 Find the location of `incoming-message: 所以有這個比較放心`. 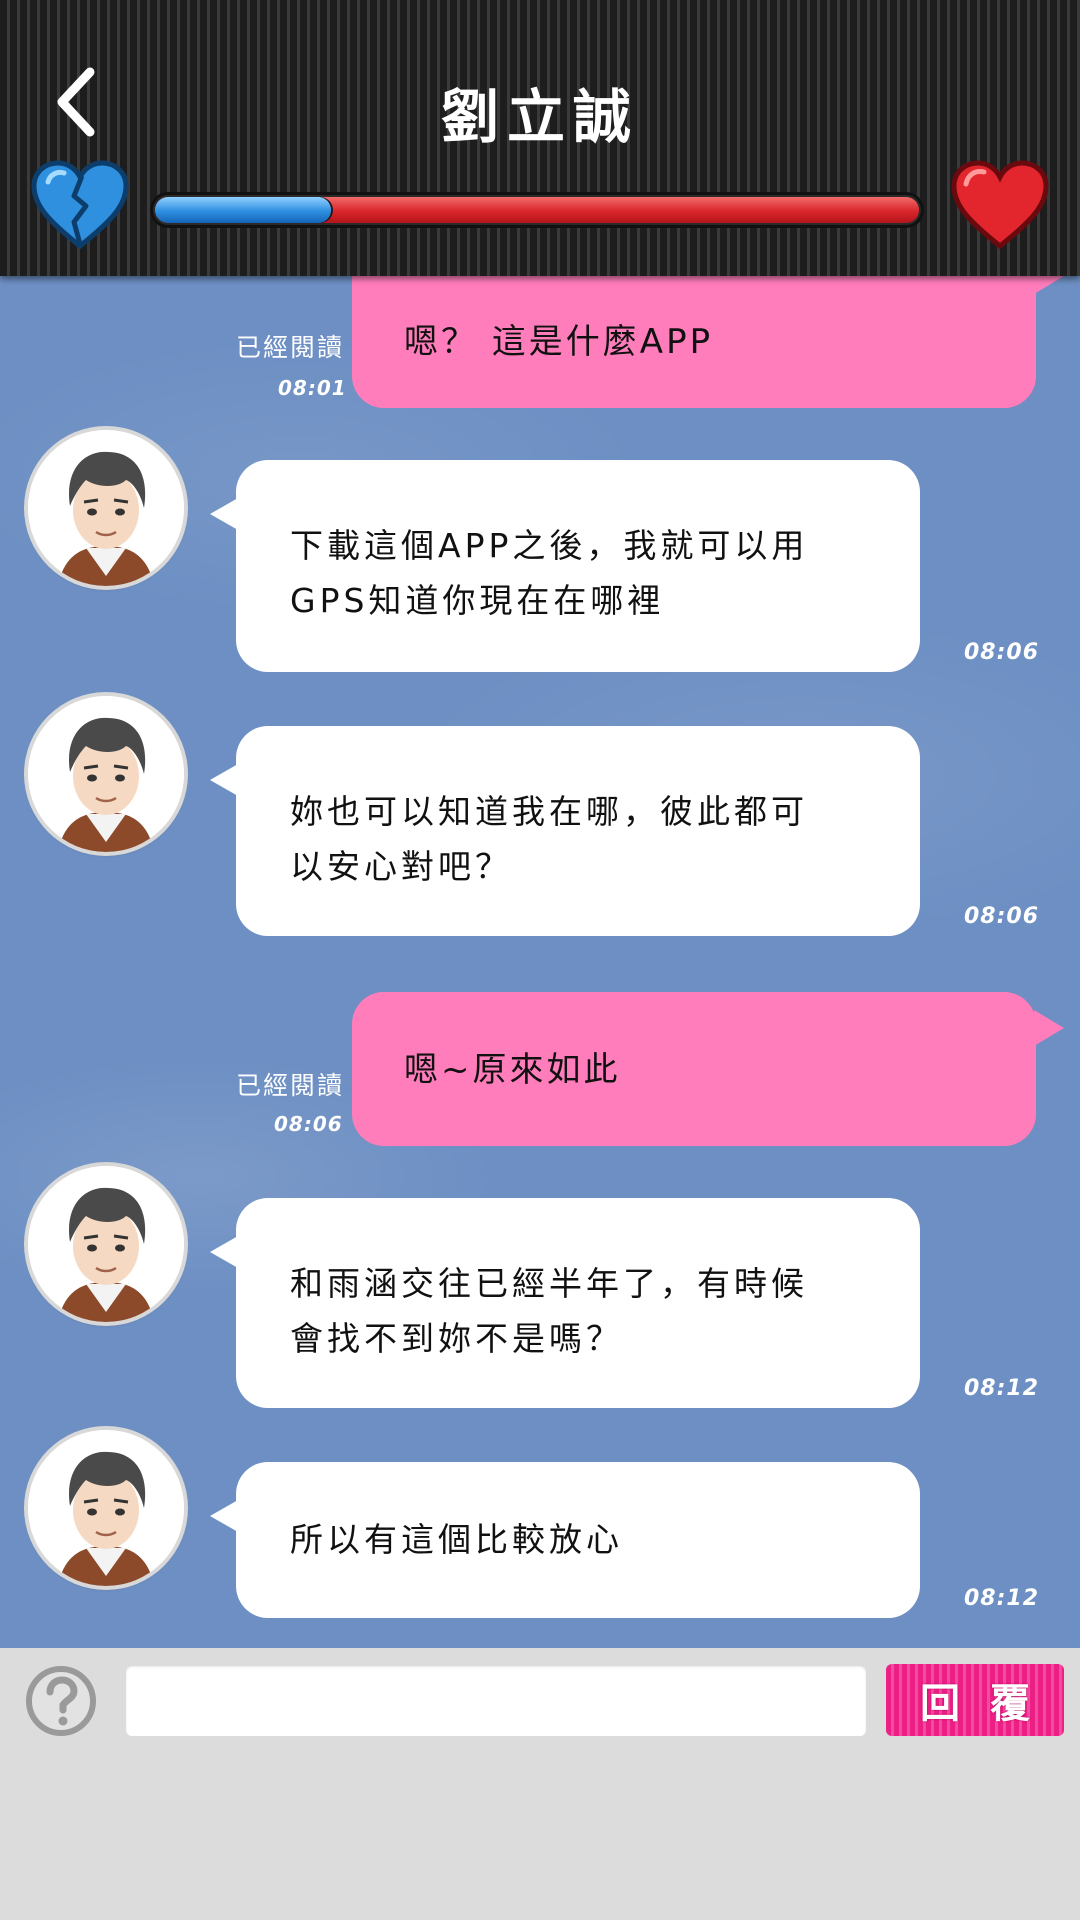

incoming-message: 所以有這個比較放心 is located at coordinates (565, 1540).